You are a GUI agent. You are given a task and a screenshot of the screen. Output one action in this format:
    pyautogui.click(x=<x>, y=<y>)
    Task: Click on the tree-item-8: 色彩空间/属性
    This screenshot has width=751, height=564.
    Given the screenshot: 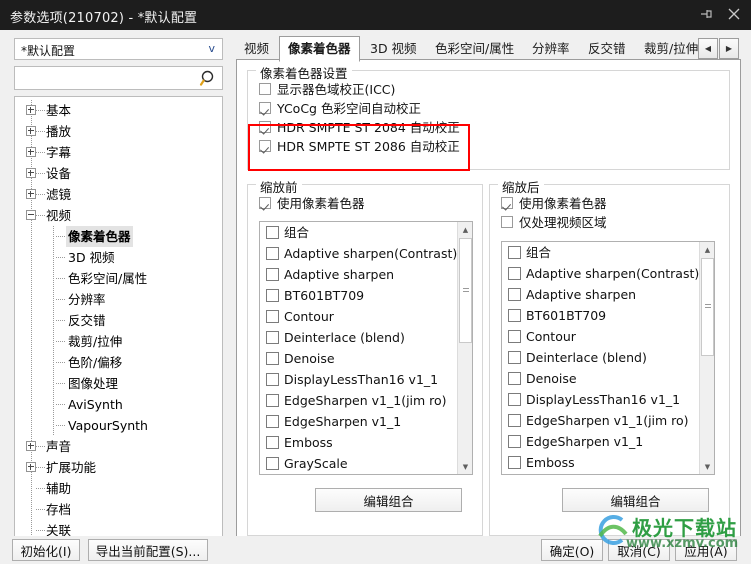 What is the action you would take?
    pyautogui.click(x=118, y=278)
    